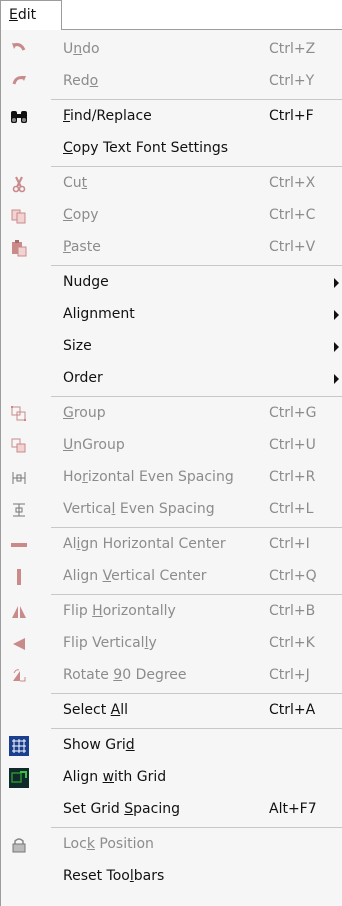 This screenshot has height=906, width=342. I want to click on menu-item-set-grid-spacing: Set Grid Spacing Alt+F7, so click(171, 810).